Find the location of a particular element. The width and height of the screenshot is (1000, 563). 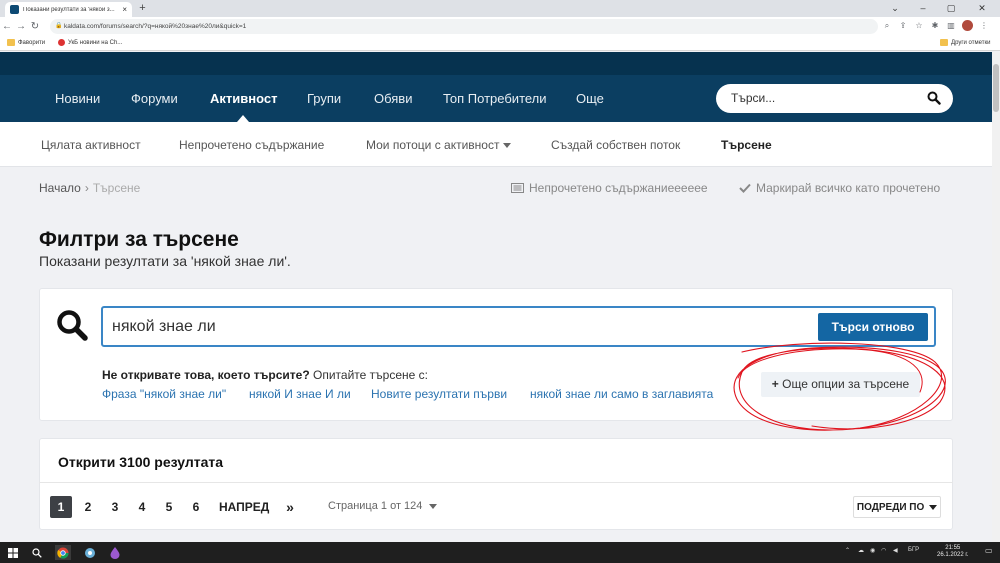

more-search-options-label: Още опции за търсене is located at coordinates (846, 384).